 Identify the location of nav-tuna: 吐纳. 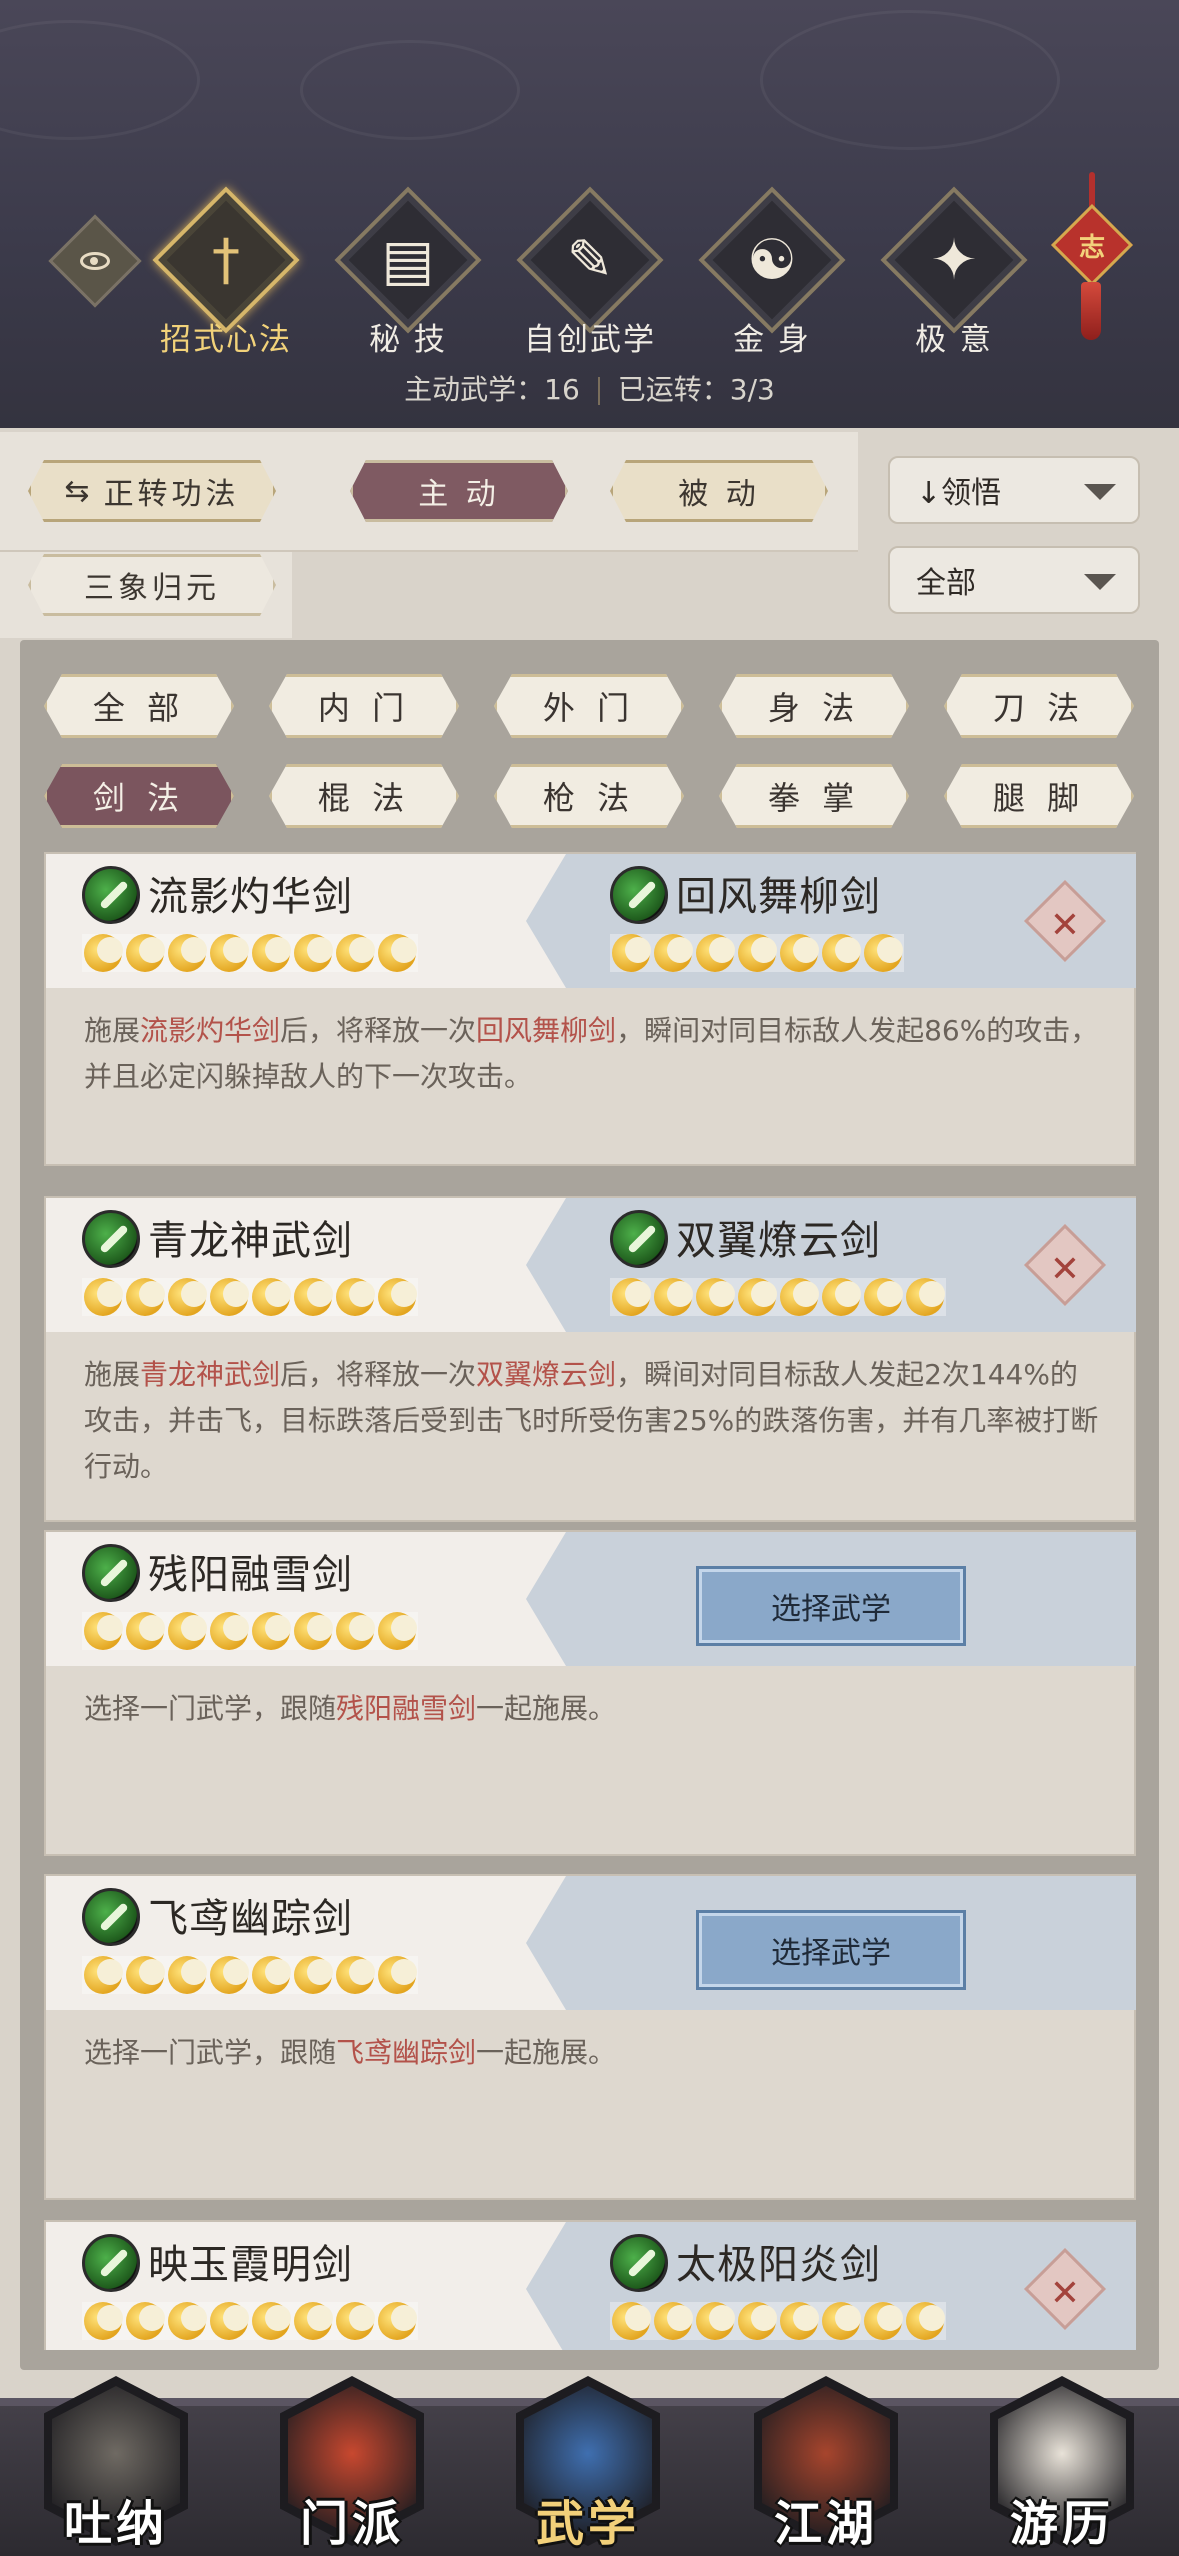
(116, 2464).